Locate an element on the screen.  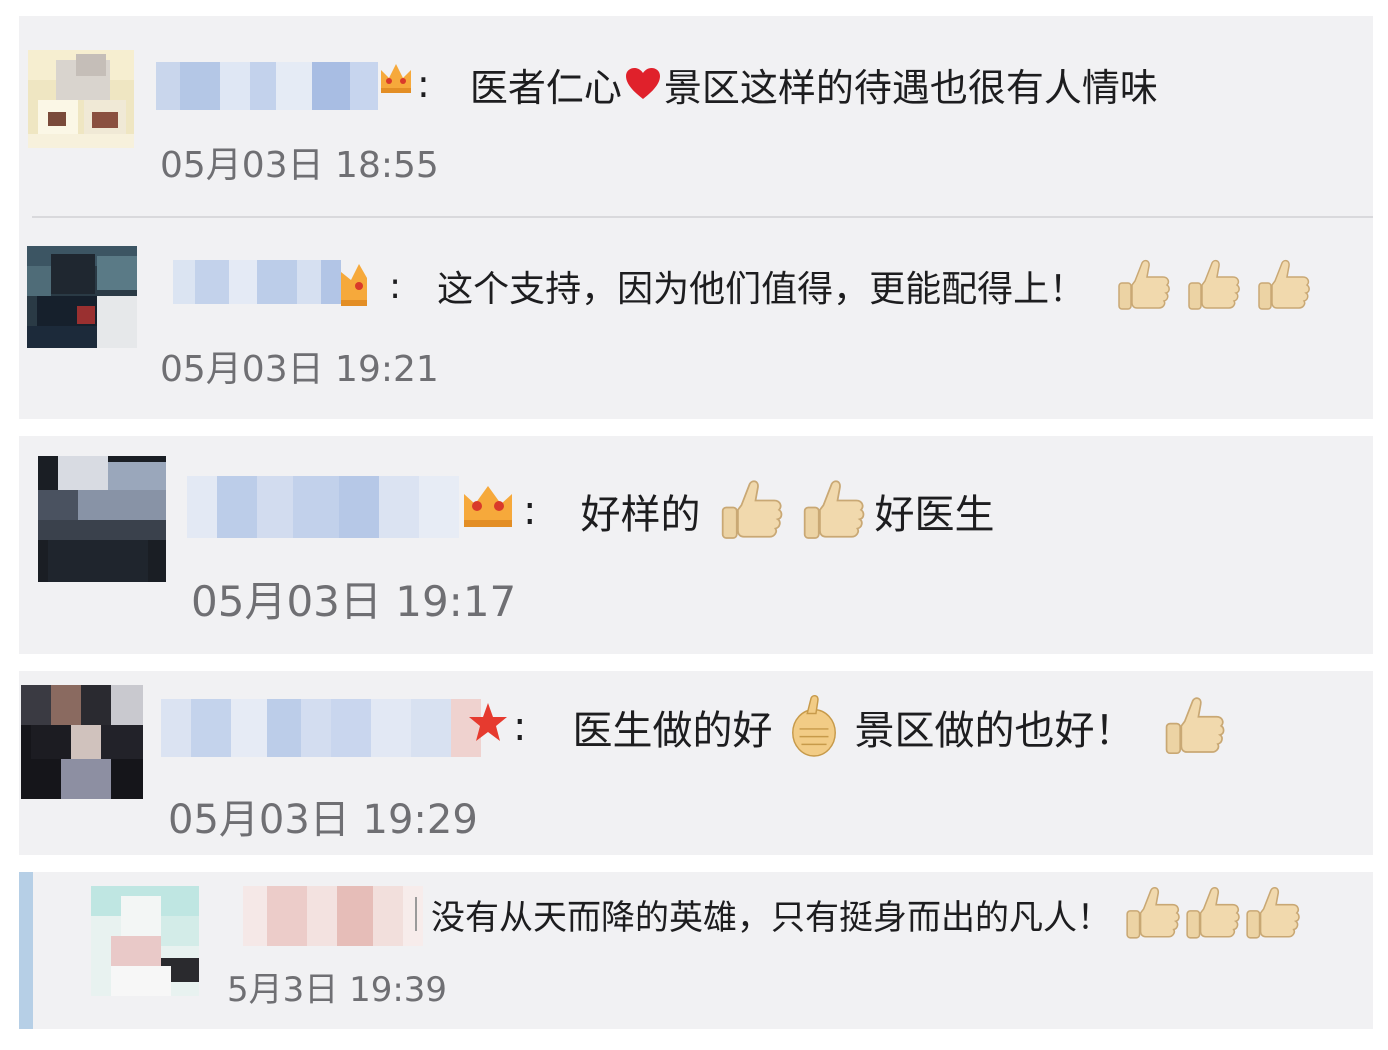
heart-icon is located at coordinates (643, 84).